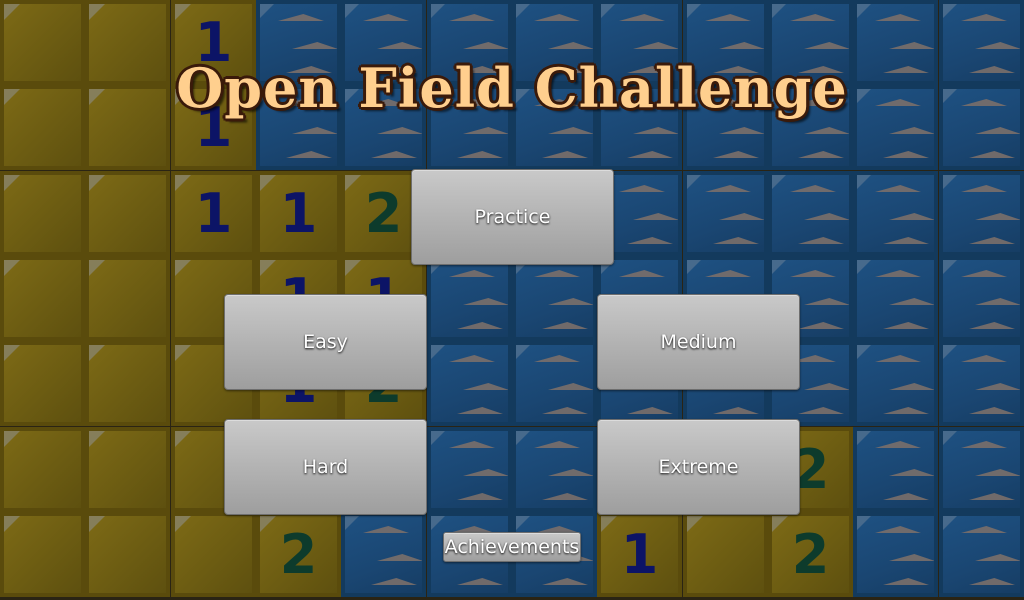 The width and height of the screenshot is (1024, 600). Describe the element at coordinates (512, 547) in the screenshot. I see `achievements-button: Achievements` at that location.